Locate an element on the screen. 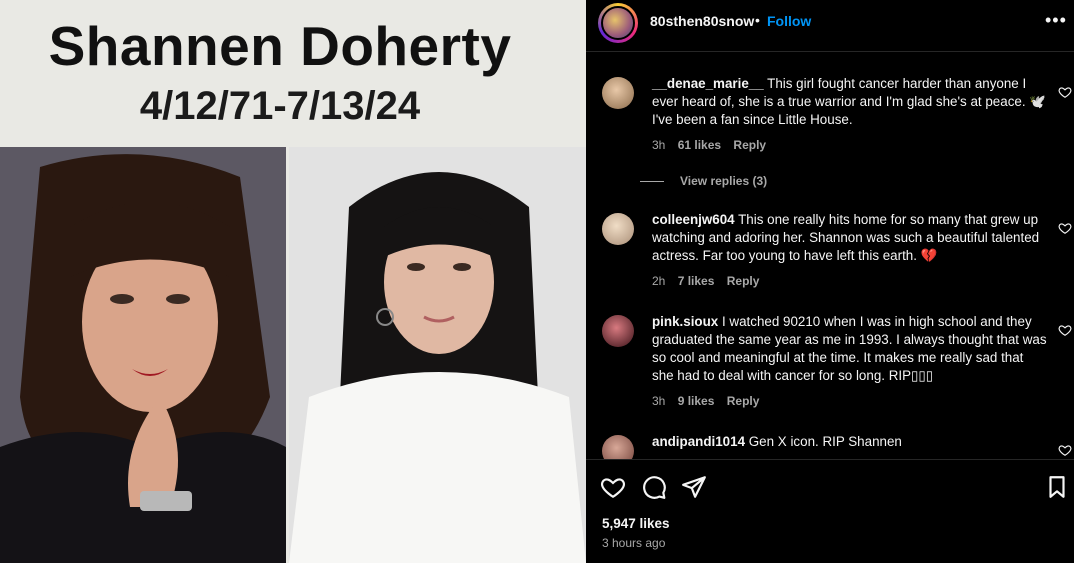 This screenshot has width=1074, height=563. comment-bubble-icon is located at coordinates (654, 487).